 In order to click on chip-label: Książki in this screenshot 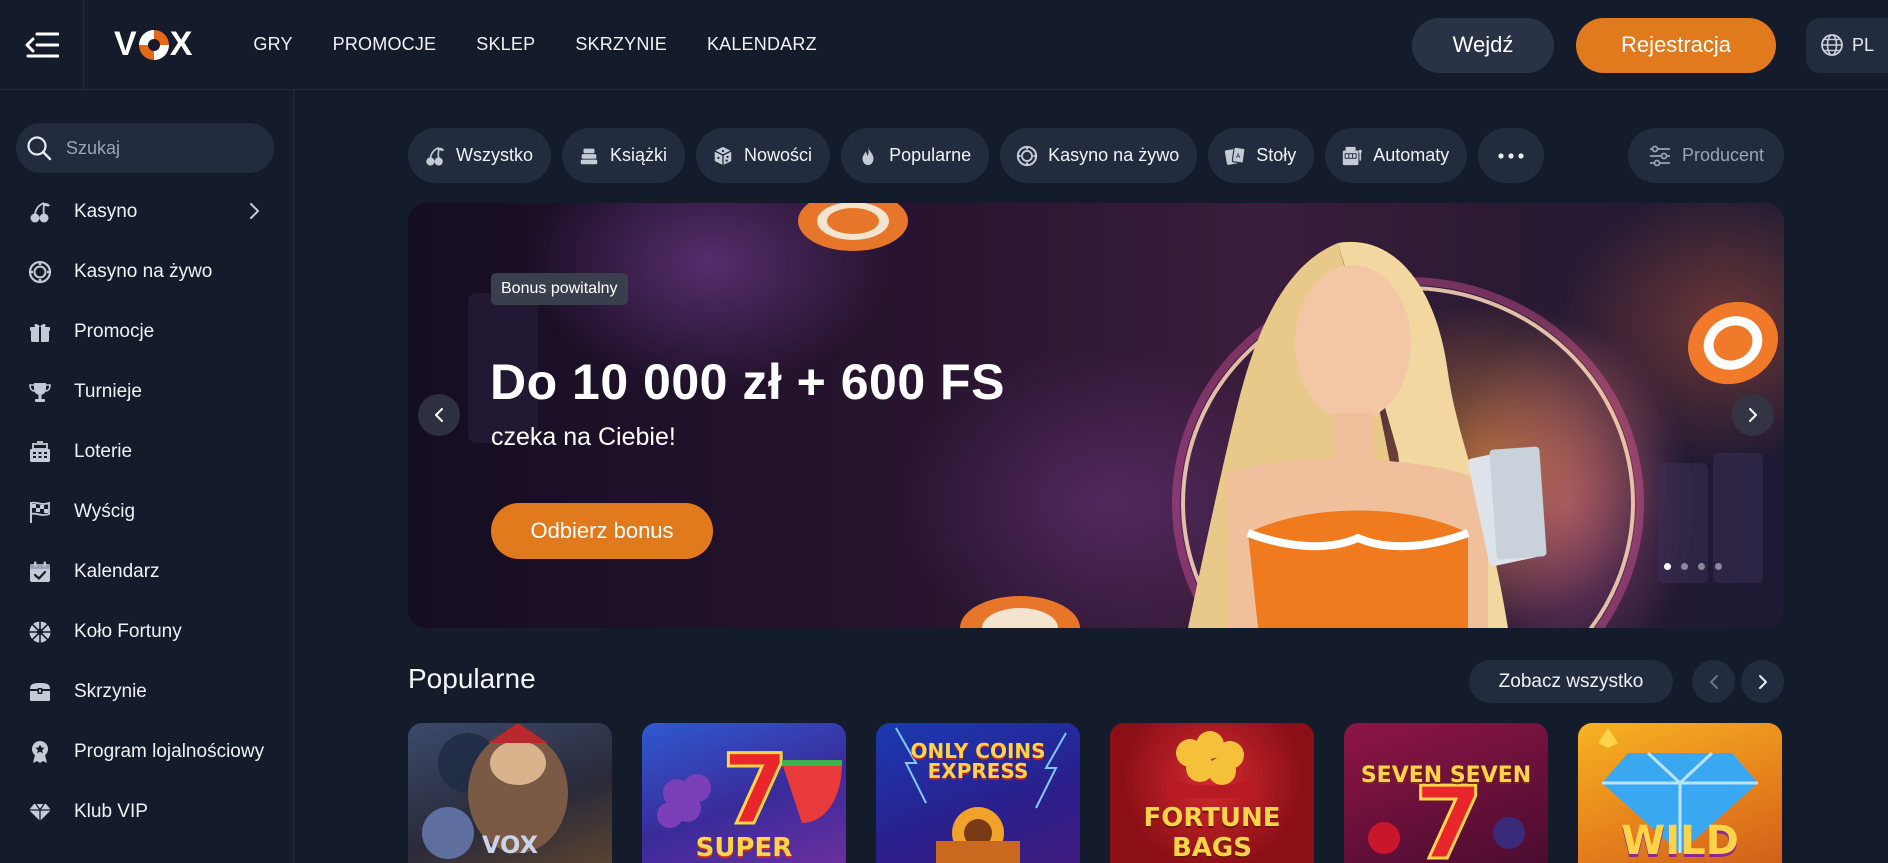, I will do `click(639, 155)`.